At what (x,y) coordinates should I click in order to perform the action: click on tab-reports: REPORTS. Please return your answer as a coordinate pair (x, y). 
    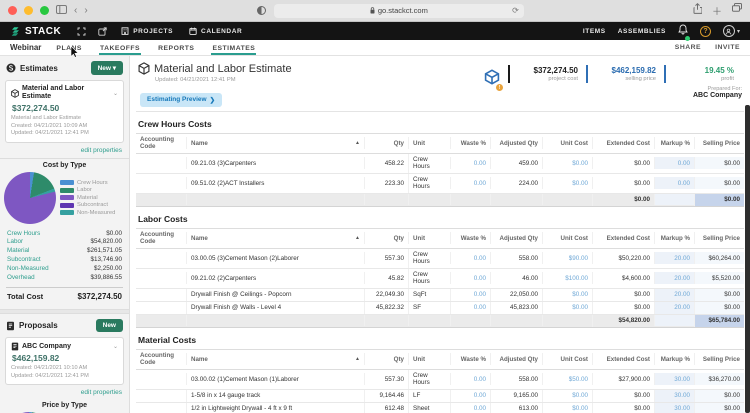
    Looking at the image, I should click on (176, 48).